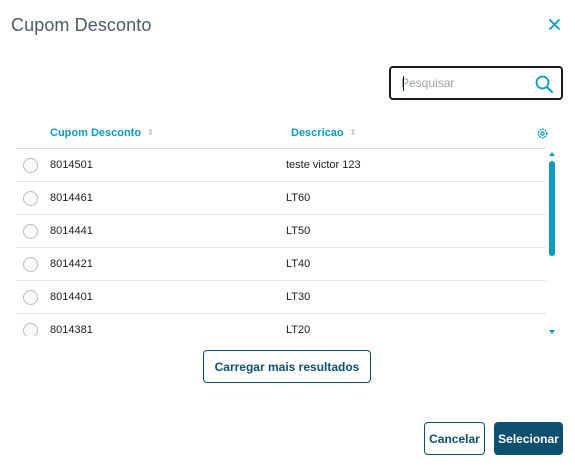 The image size is (575, 470). Describe the element at coordinates (71, 297) in the screenshot. I see `cell-code: 8014401` at that location.